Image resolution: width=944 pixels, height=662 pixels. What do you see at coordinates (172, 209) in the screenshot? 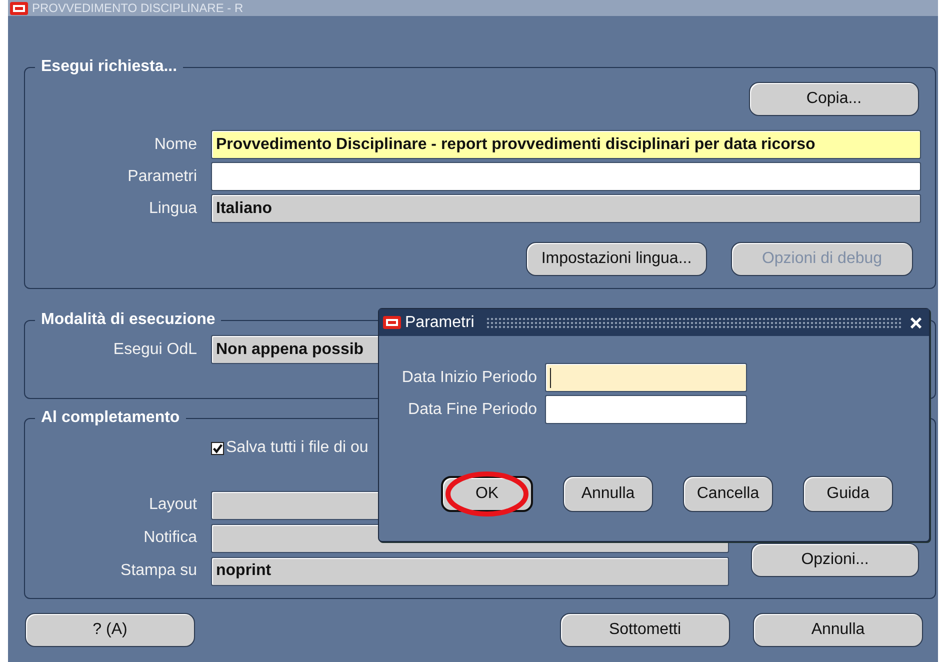
I see `field-label: Lingua` at bounding box center [172, 209].